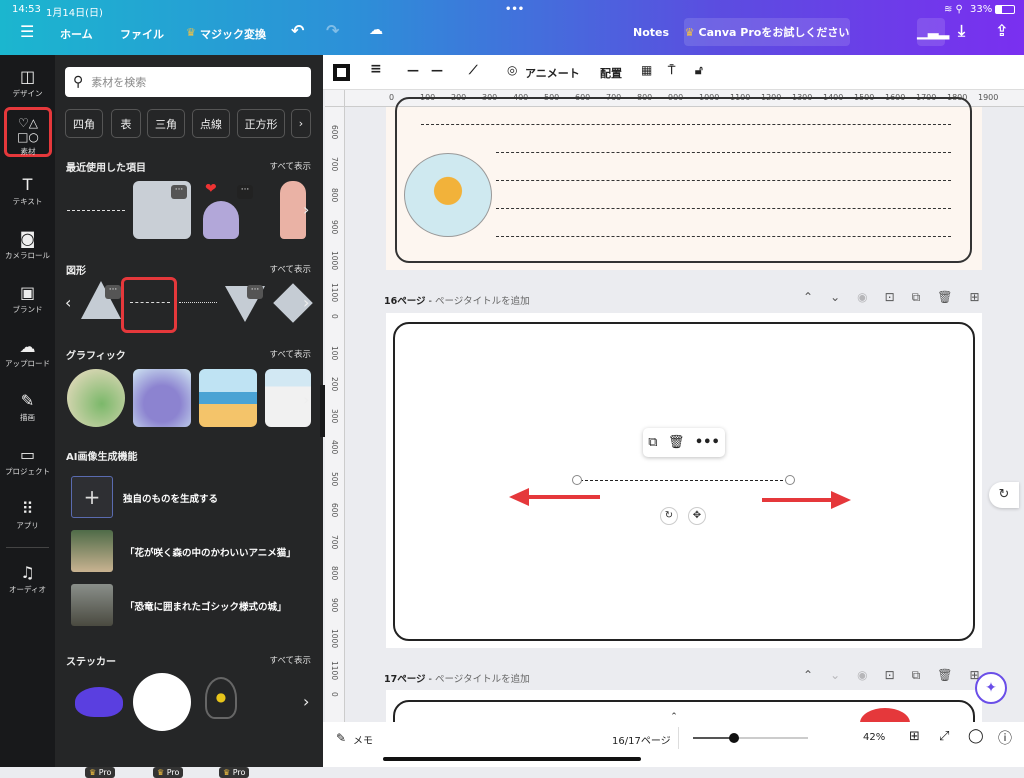 The height and width of the screenshot is (778, 1024). I want to click on rail-text: T テキスト, so click(27, 191).